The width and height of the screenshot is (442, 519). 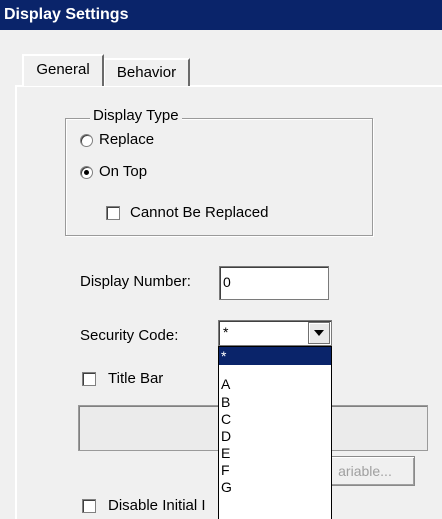 I want to click on security-code-combo: *, so click(x=275, y=333).